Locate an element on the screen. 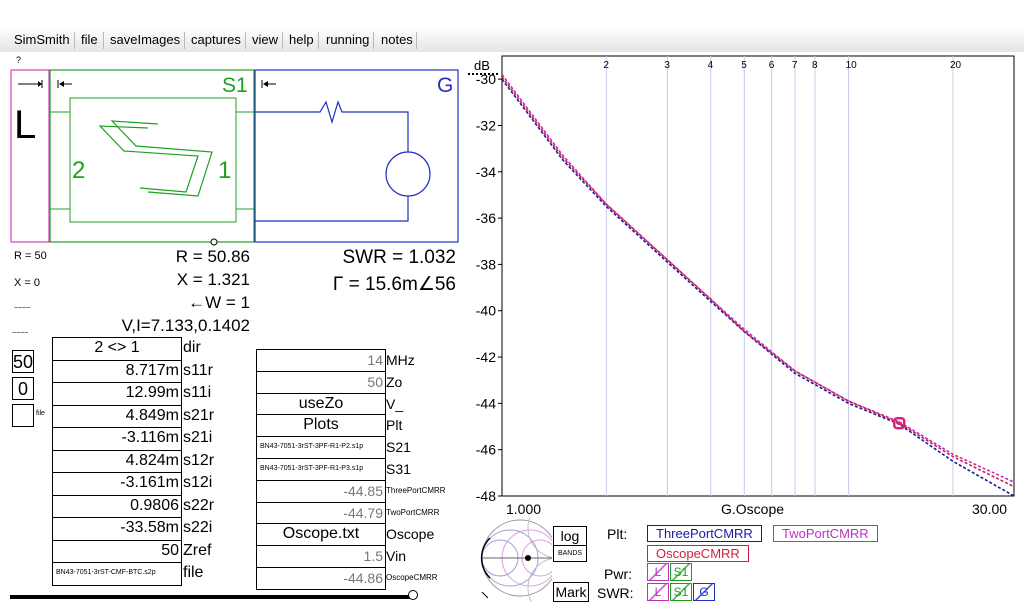 The height and width of the screenshot is (612, 1024). x-end-label: 30.00 is located at coordinates (989, 509).